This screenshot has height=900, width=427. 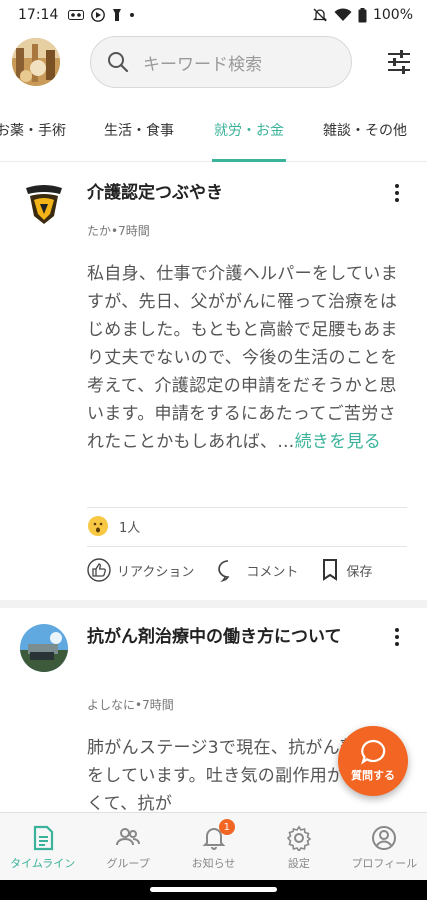 What do you see at coordinates (128, 837) in the screenshot?
I see `group-icon` at bounding box center [128, 837].